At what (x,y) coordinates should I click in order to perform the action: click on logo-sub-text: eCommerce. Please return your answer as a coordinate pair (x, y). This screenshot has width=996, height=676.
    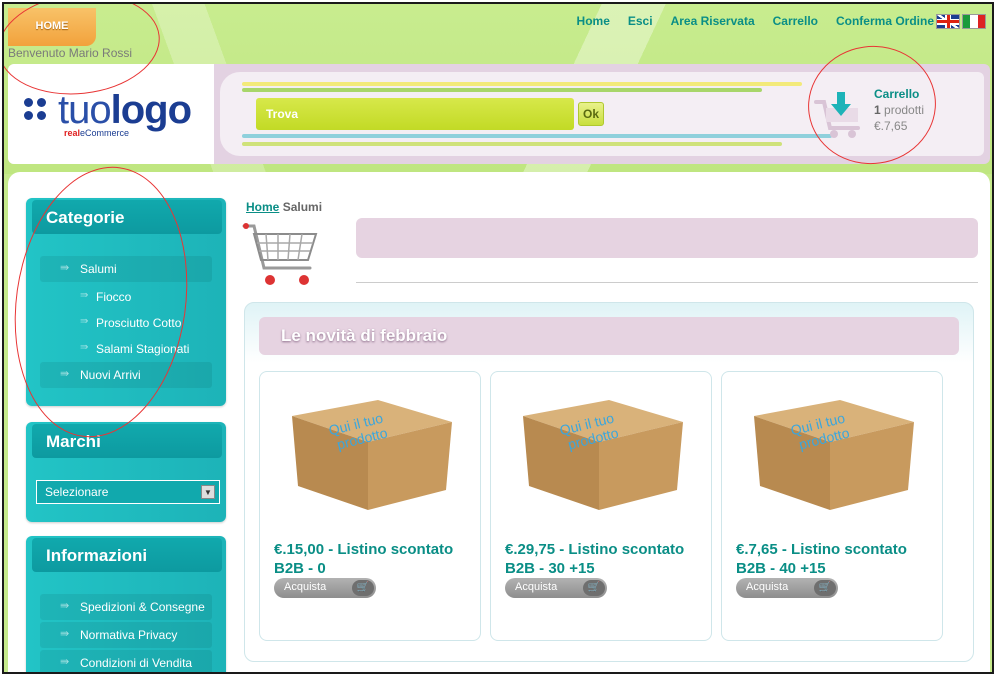
    Looking at the image, I should click on (105, 133).